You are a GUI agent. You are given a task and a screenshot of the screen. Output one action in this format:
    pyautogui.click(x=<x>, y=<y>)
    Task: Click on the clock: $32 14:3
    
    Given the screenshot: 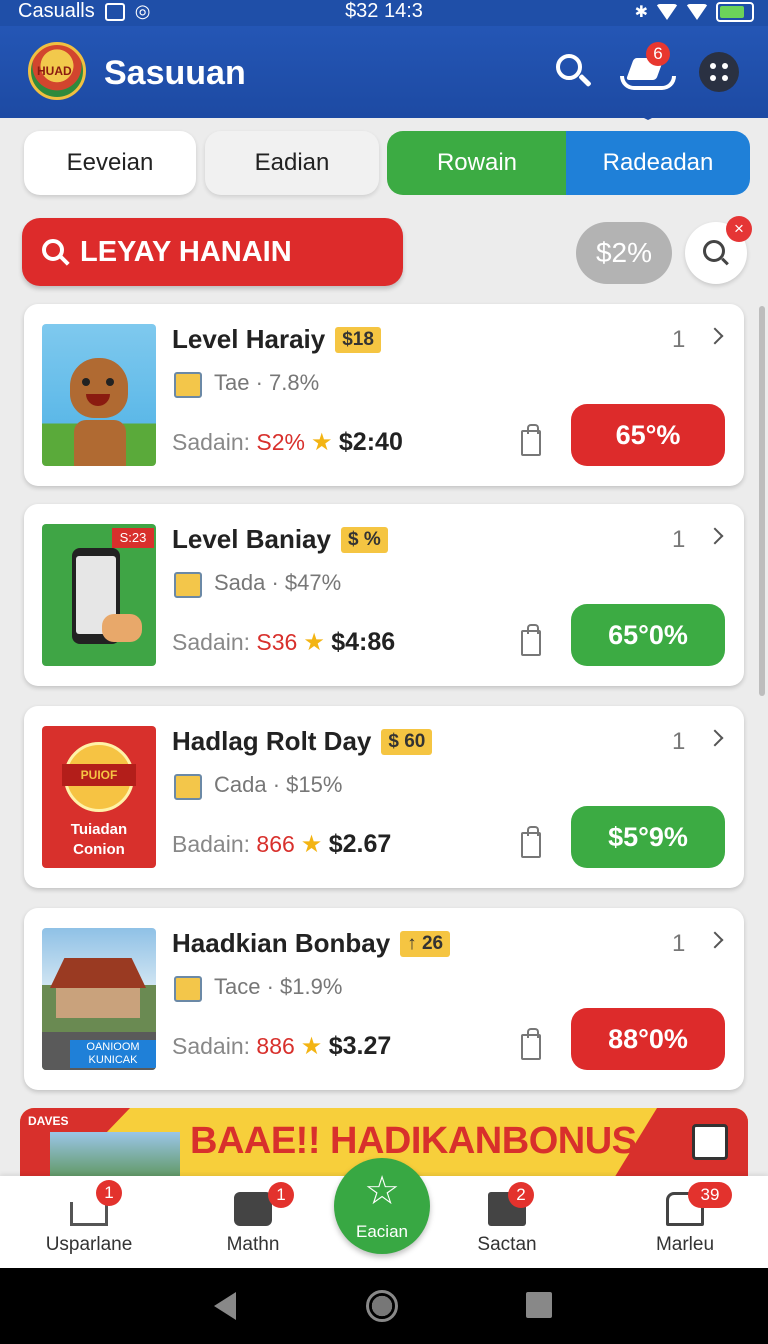 What is the action you would take?
    pyautogui.click(x=384, y=11)
    